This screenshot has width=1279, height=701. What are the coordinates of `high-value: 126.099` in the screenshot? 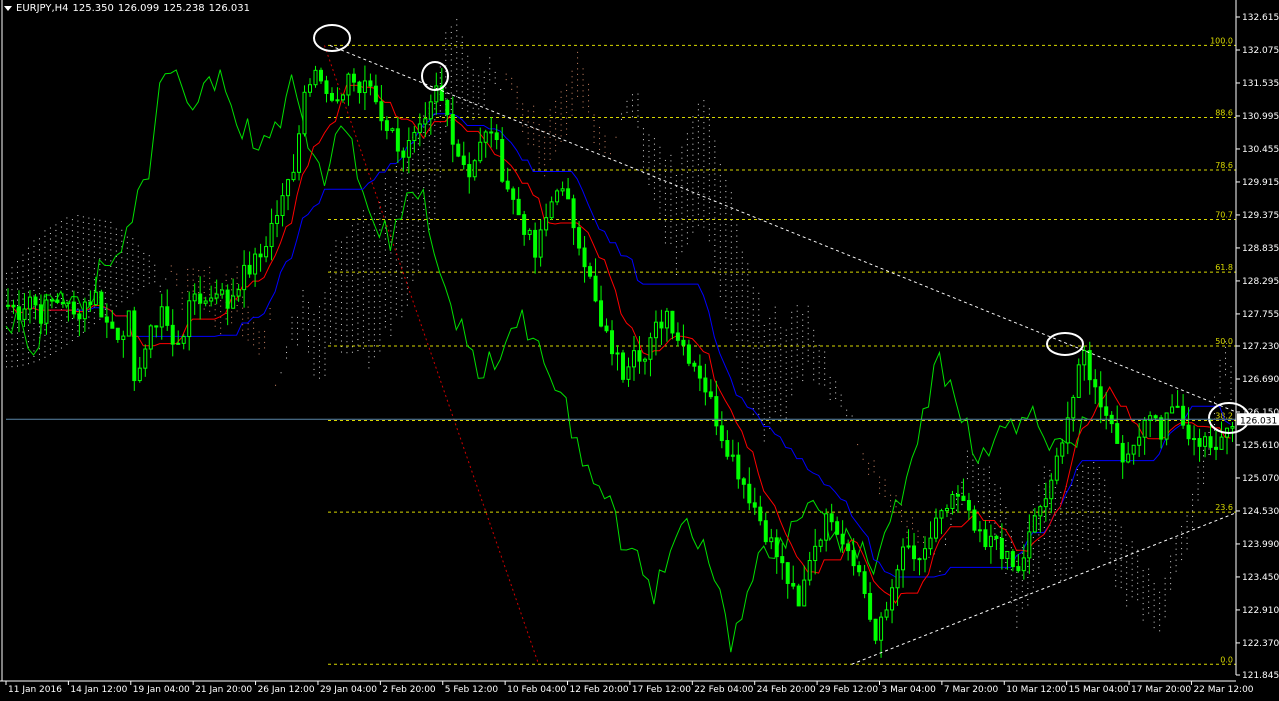 It's located at (138, 8).